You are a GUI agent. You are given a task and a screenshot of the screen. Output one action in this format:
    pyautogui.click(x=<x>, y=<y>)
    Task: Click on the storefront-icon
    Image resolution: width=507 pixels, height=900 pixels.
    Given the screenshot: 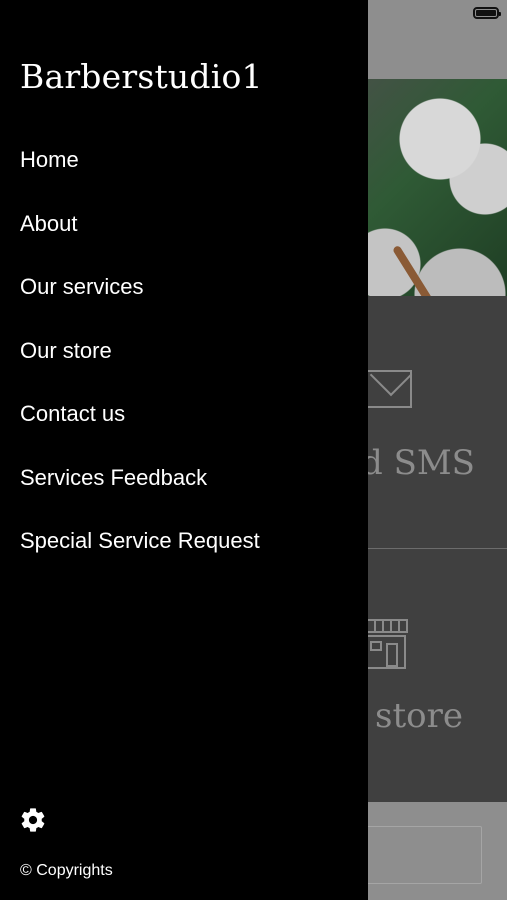 What is the action you would take?
    pyautogui.click(x=386, y=644)
    